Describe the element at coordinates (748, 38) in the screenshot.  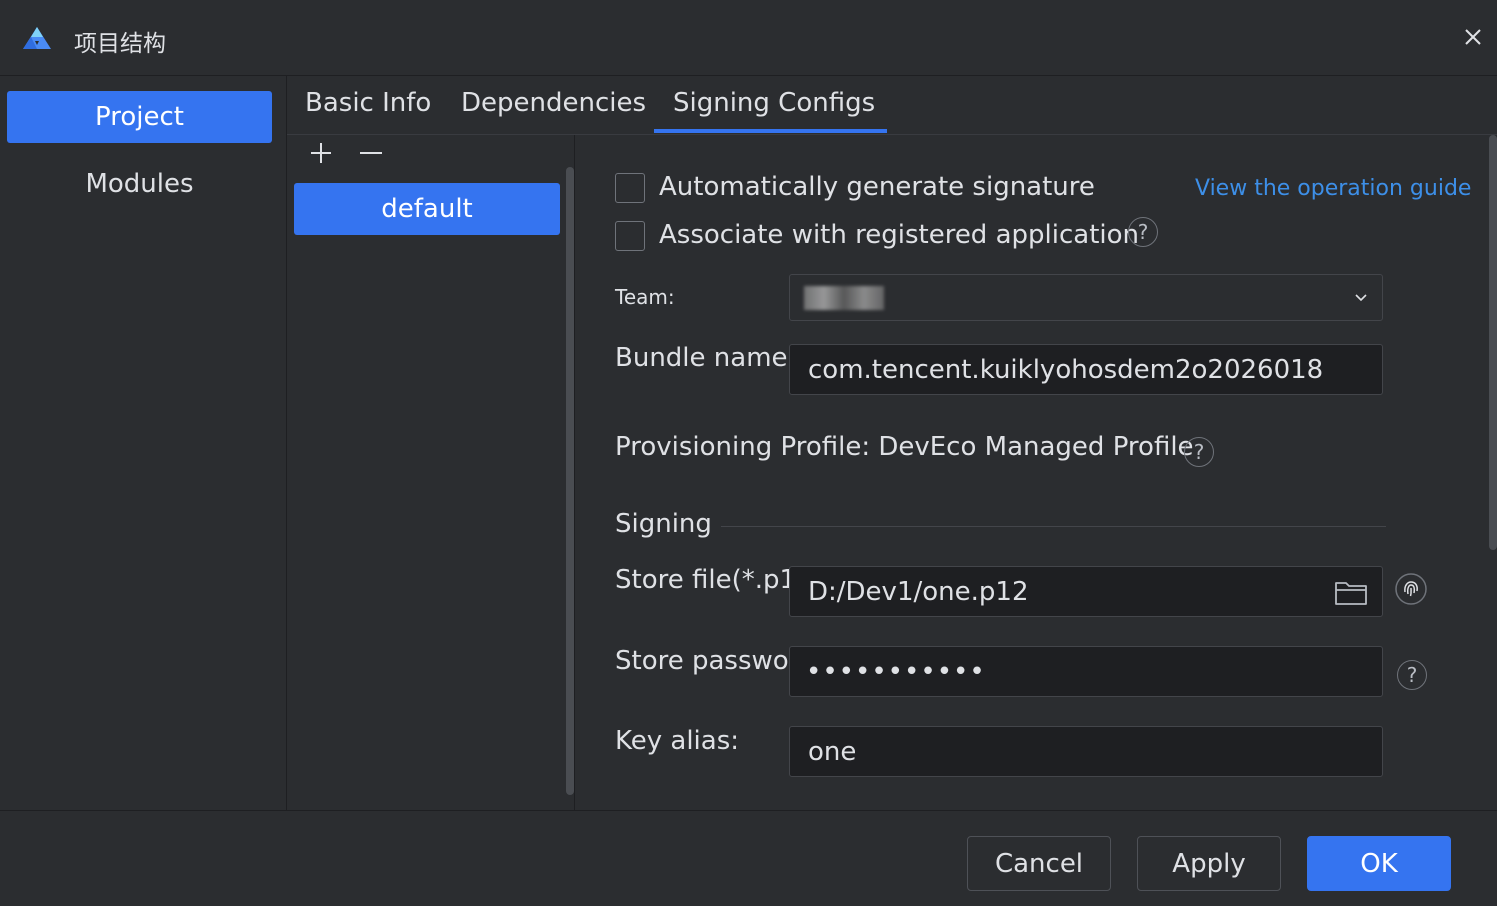
I see `title-bar: 项目结构` at that location.